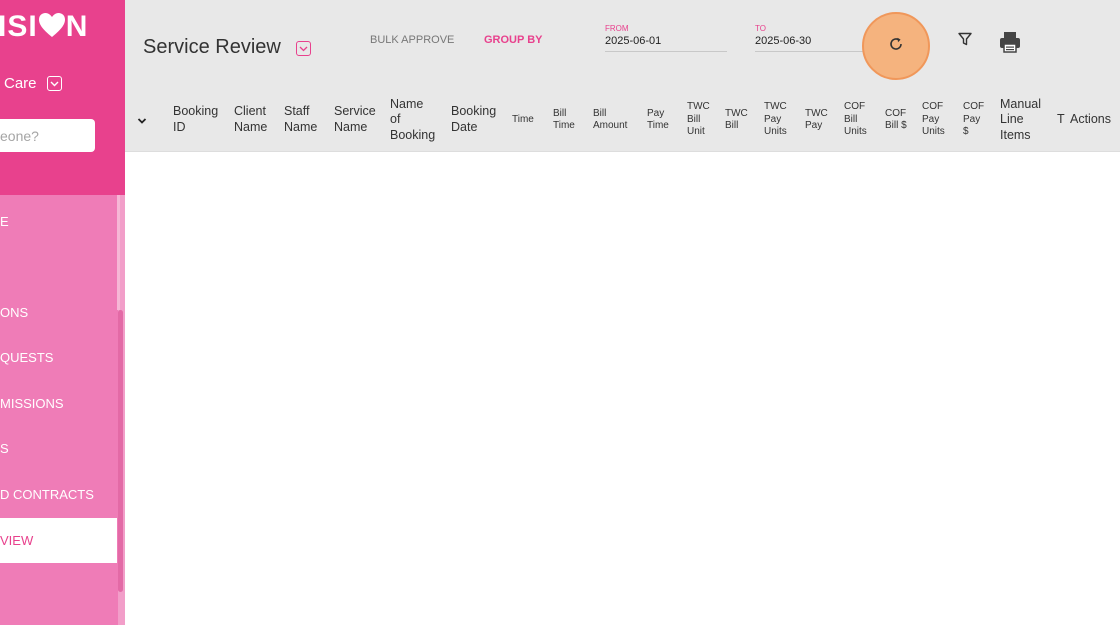  I want to click on print-icon, so click(1010, 44).